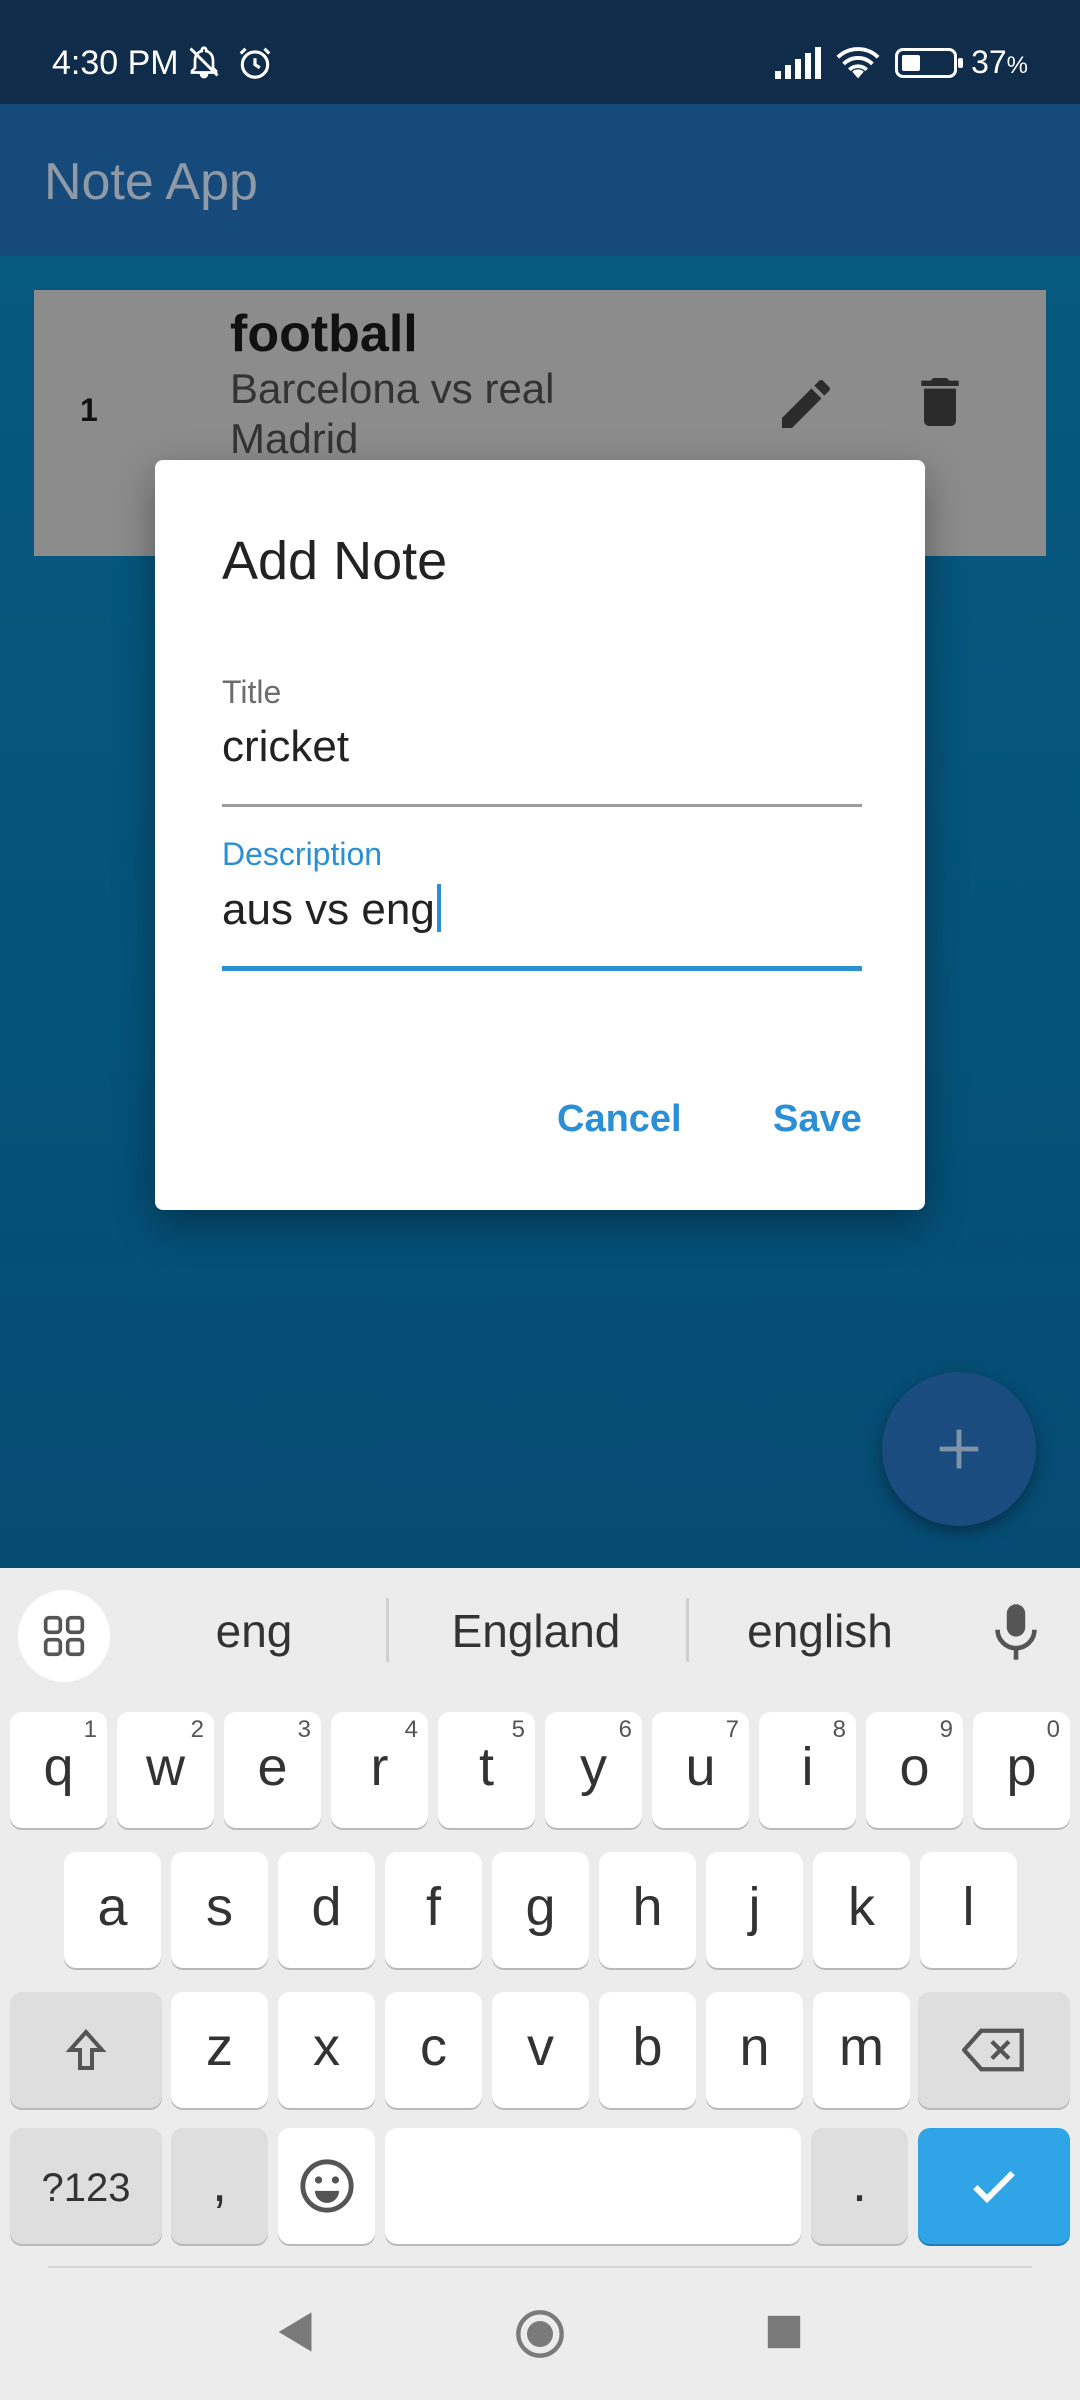  I want to click on key-q-hint: 1, so click(90, 1729).